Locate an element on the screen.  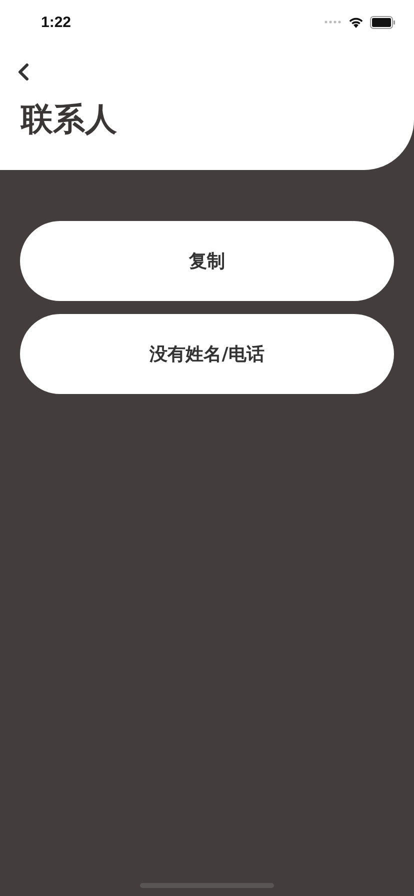
page-title: 联系人 is located at coordinates (68, 119).